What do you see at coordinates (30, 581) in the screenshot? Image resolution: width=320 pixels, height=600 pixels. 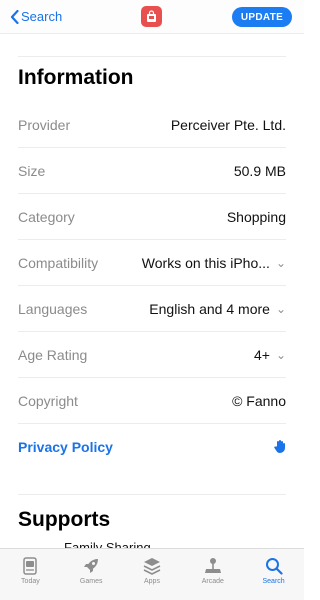 I see `tab-label: Today` at bounding box center [30, 581].